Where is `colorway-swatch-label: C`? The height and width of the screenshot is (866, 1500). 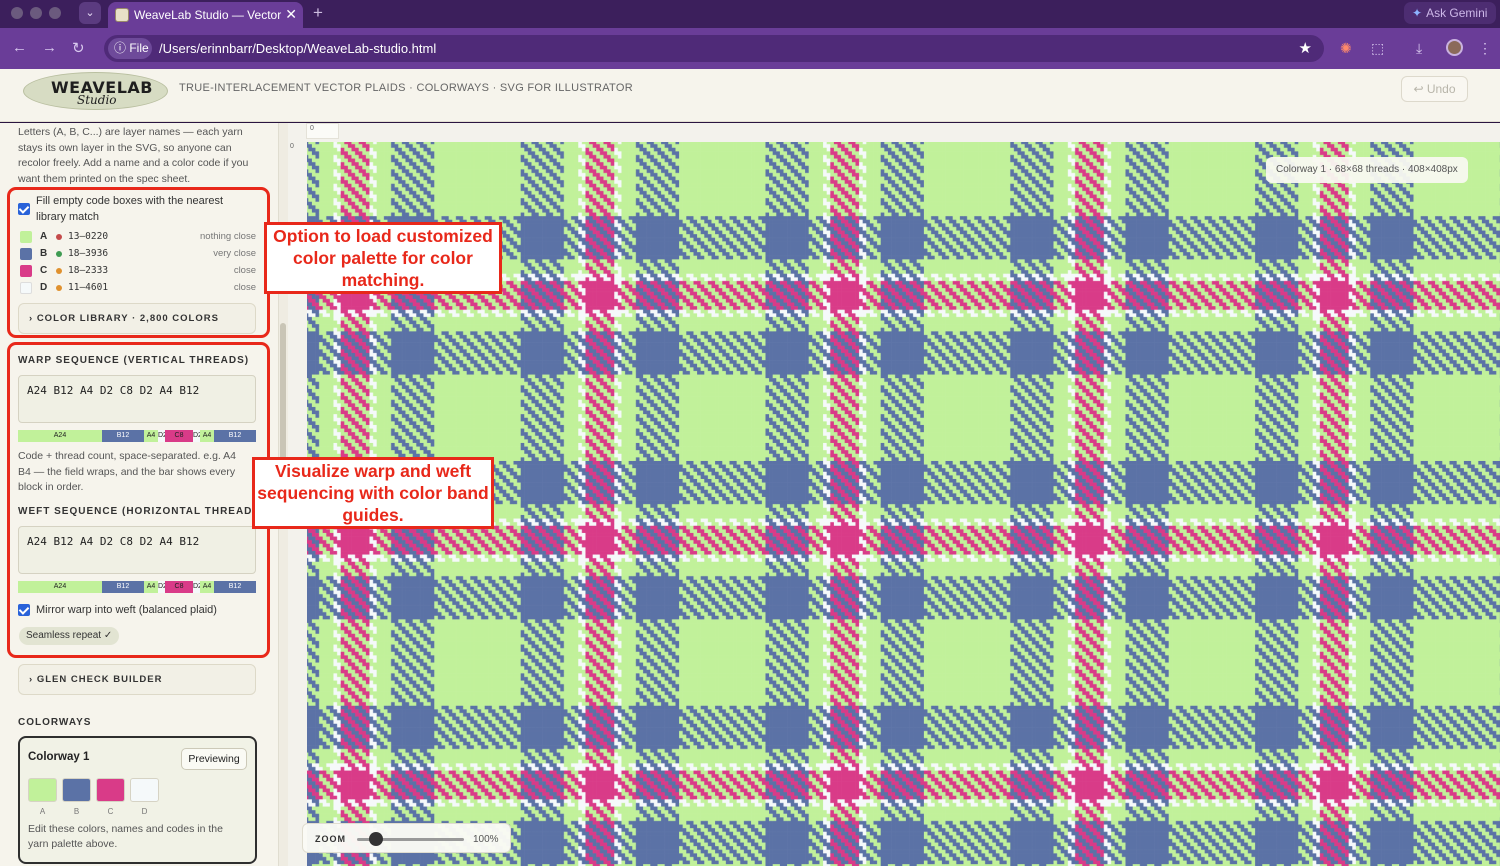 colorway-swatch-label: C is located at coordinates (110, 811).